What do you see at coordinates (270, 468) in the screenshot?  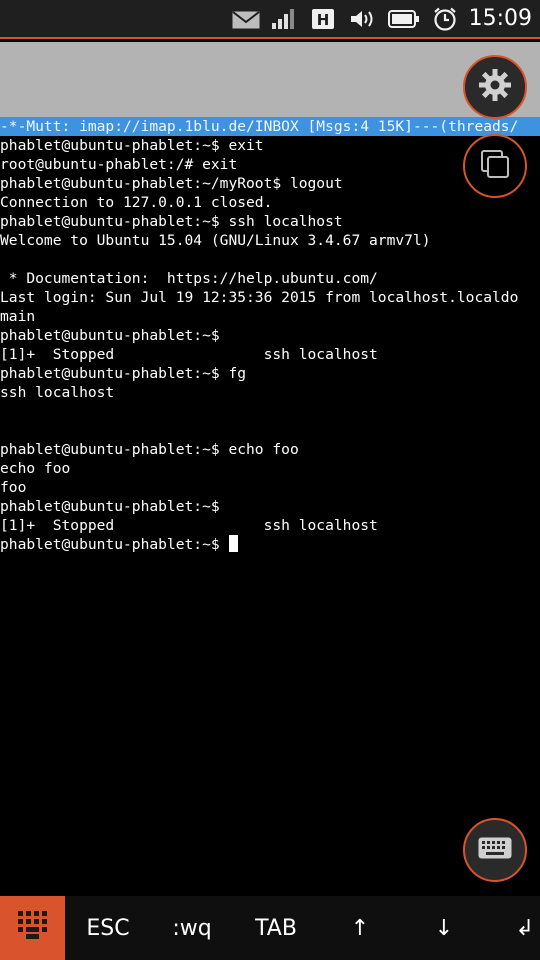 I see `terminal-line: echo foo` at bounding box center [270, 468].